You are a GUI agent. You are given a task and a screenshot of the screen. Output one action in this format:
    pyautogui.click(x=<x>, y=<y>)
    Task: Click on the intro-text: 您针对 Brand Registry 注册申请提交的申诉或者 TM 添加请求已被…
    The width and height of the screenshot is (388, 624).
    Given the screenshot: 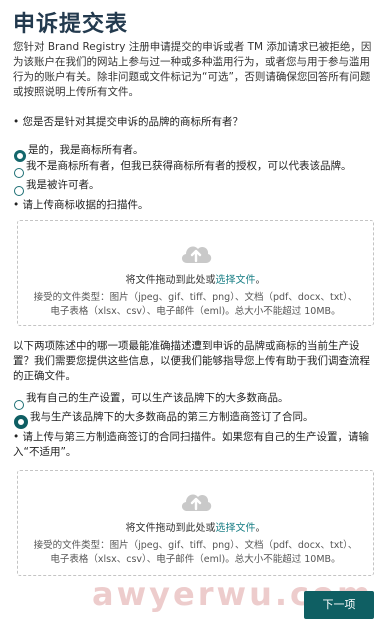 What is the action you would take?
    pyautogui.click(x=192, y=69)
    